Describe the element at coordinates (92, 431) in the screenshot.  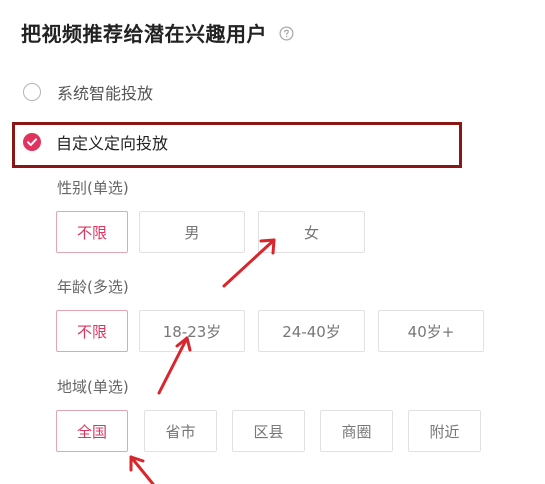
I see `region-option-nationwide: 全国` at that location.